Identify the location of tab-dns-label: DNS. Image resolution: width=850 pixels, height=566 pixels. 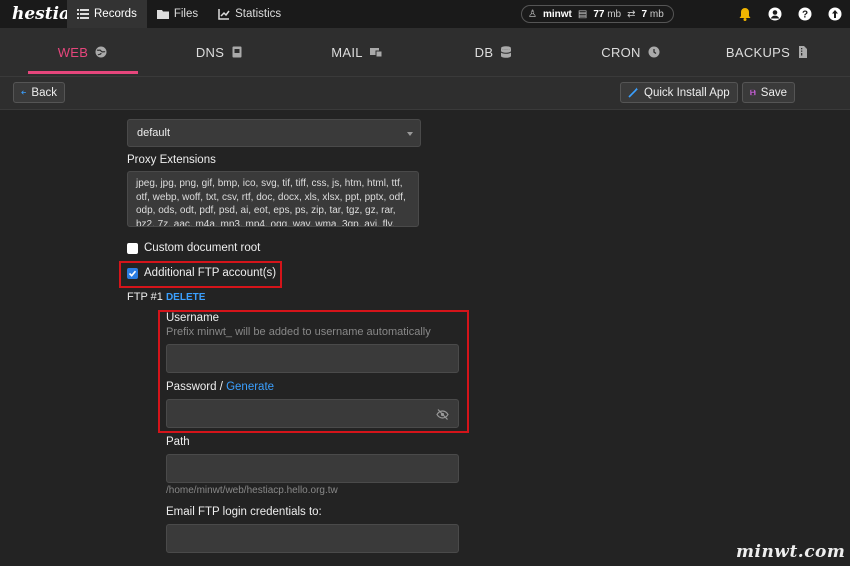
(210, 52).